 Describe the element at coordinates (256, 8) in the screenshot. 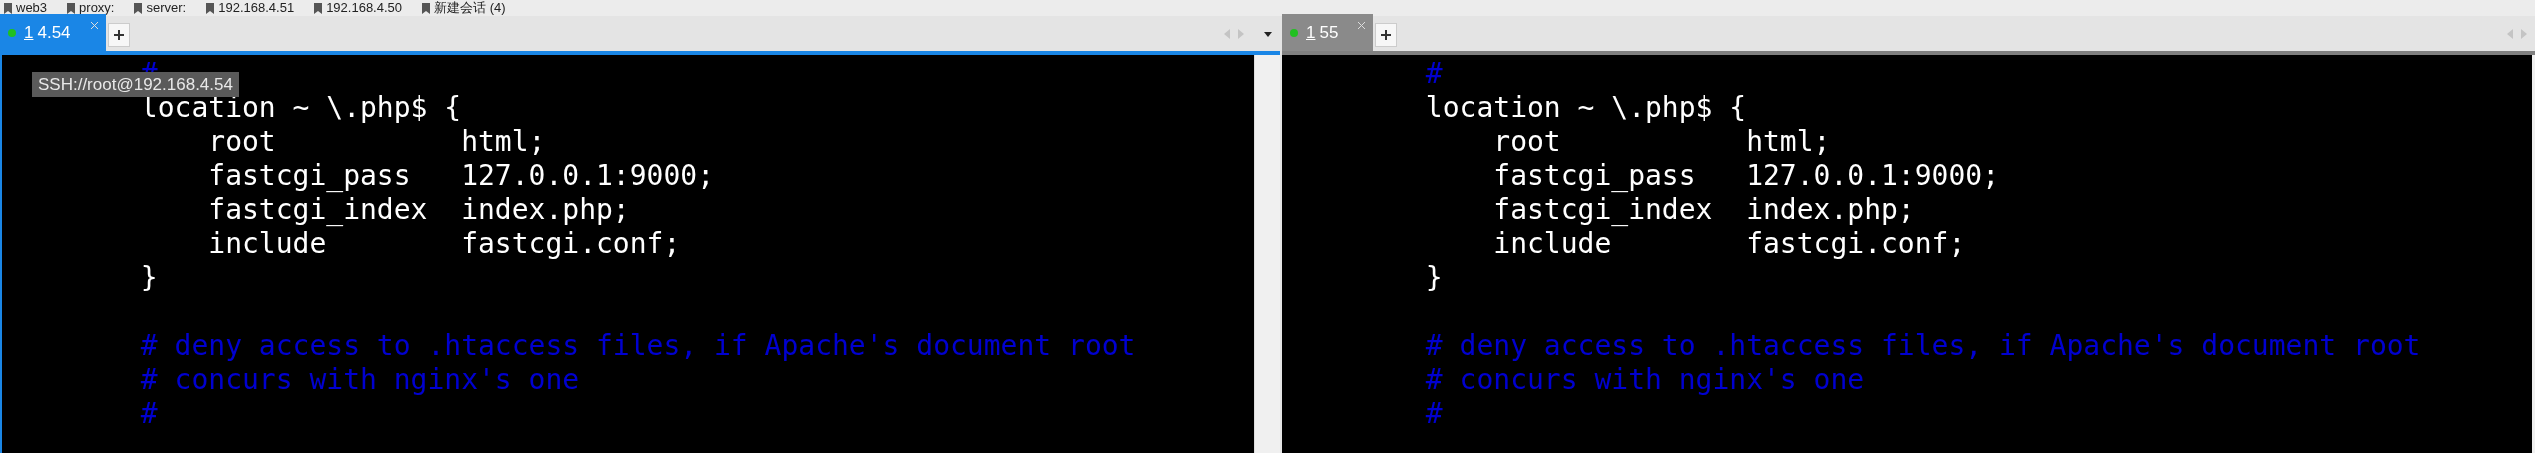

I see `bookmark-link: 192.168.4.51` at that location.